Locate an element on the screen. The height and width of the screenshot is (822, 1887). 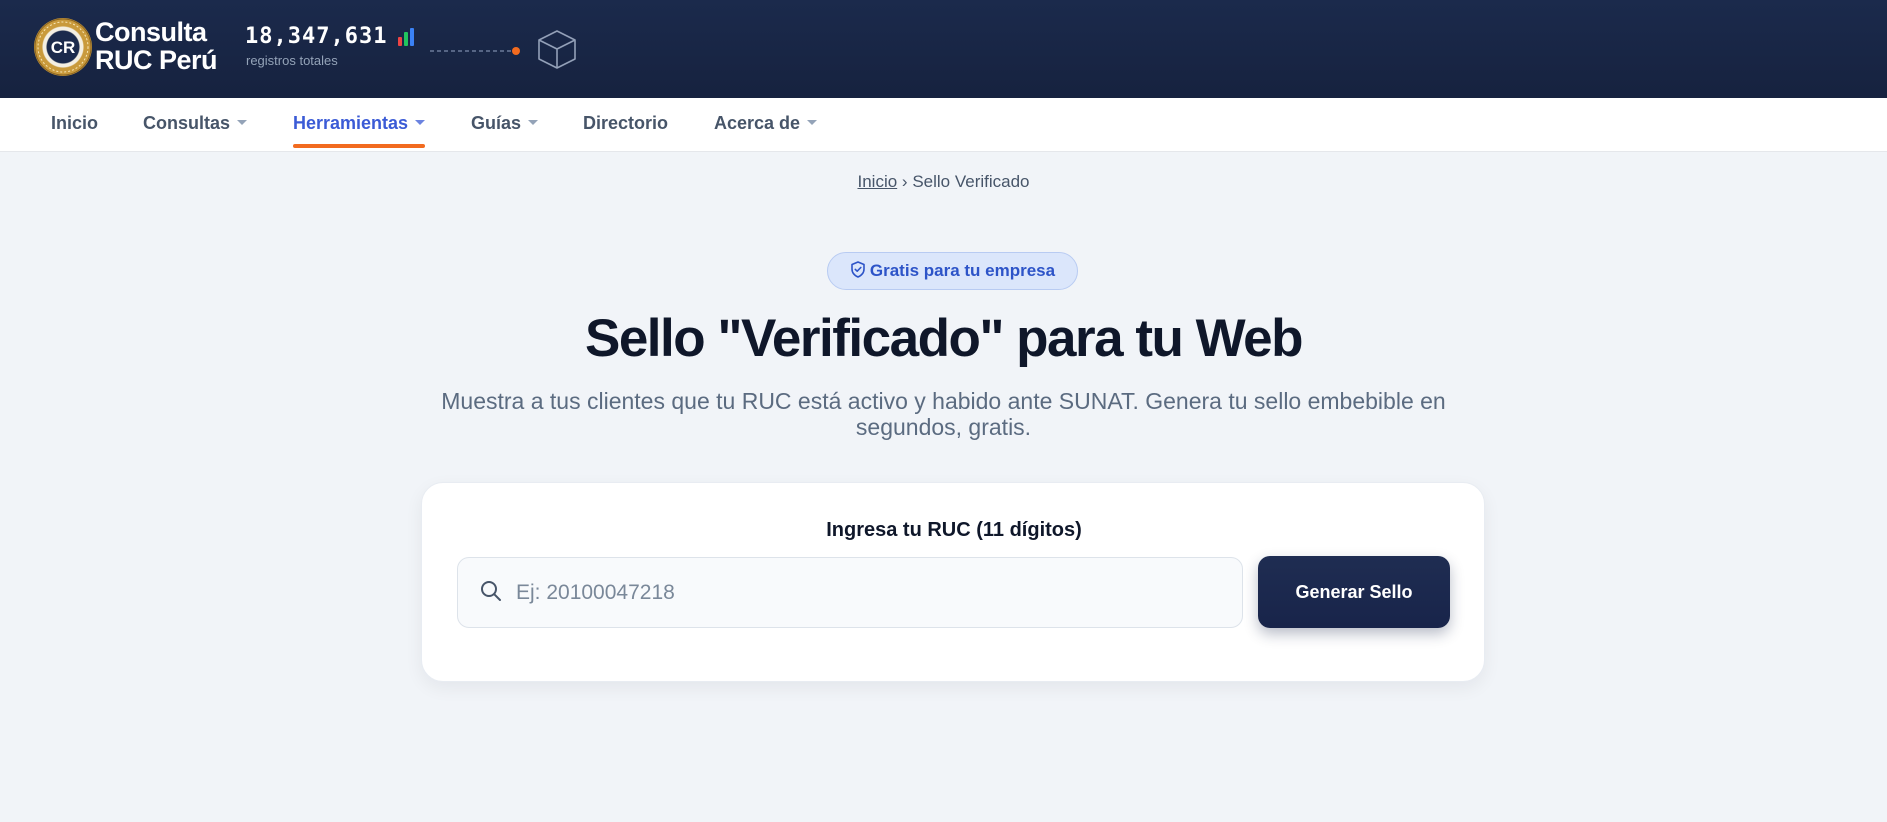
nav-item-guias: Guías is located at coordinates (505, 125).